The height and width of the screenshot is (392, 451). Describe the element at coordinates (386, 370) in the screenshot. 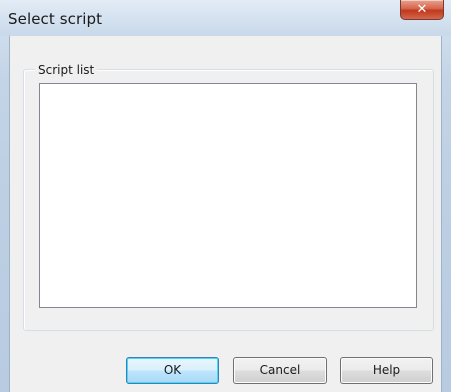

I see `help-button: Help` at that location.